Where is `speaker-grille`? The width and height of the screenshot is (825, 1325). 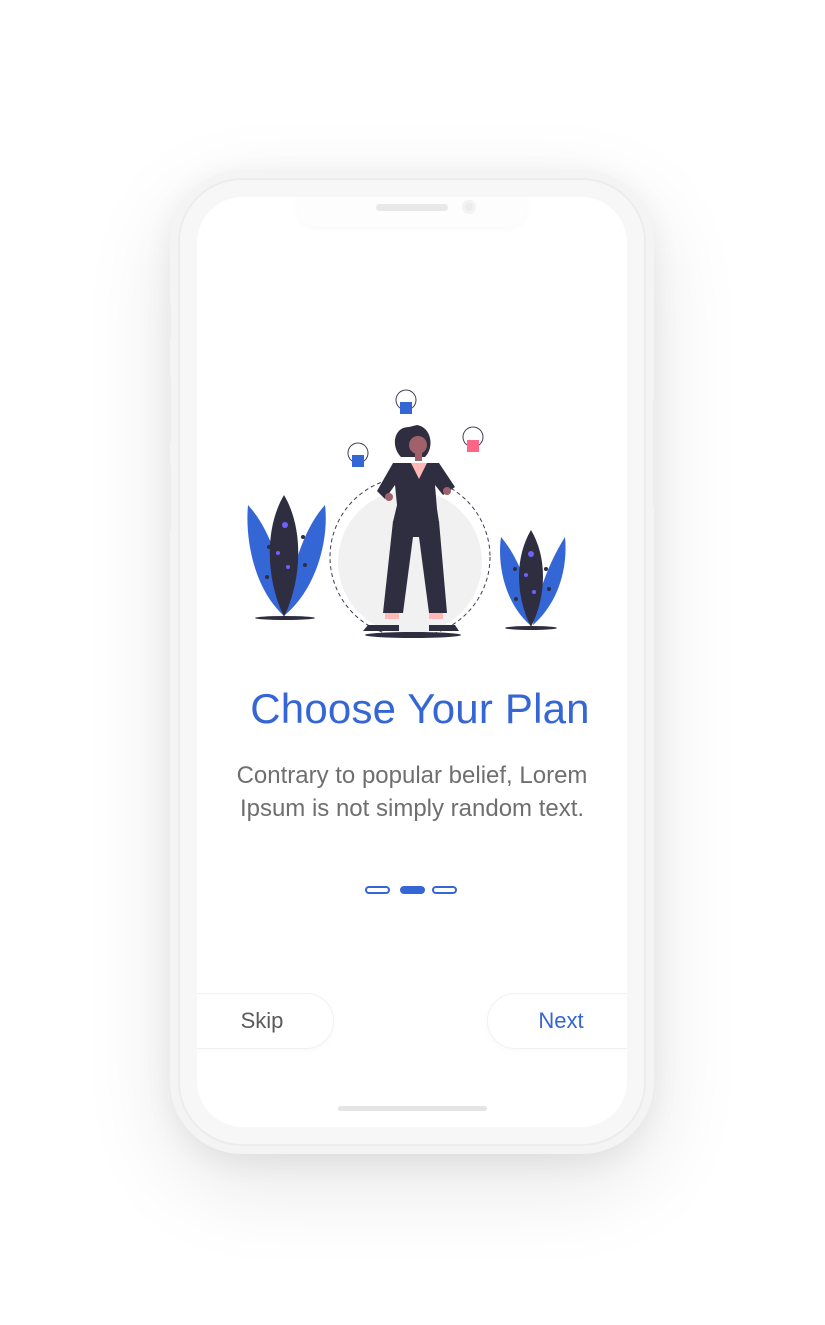 speaker-grille is located at coordinates (412, 207).